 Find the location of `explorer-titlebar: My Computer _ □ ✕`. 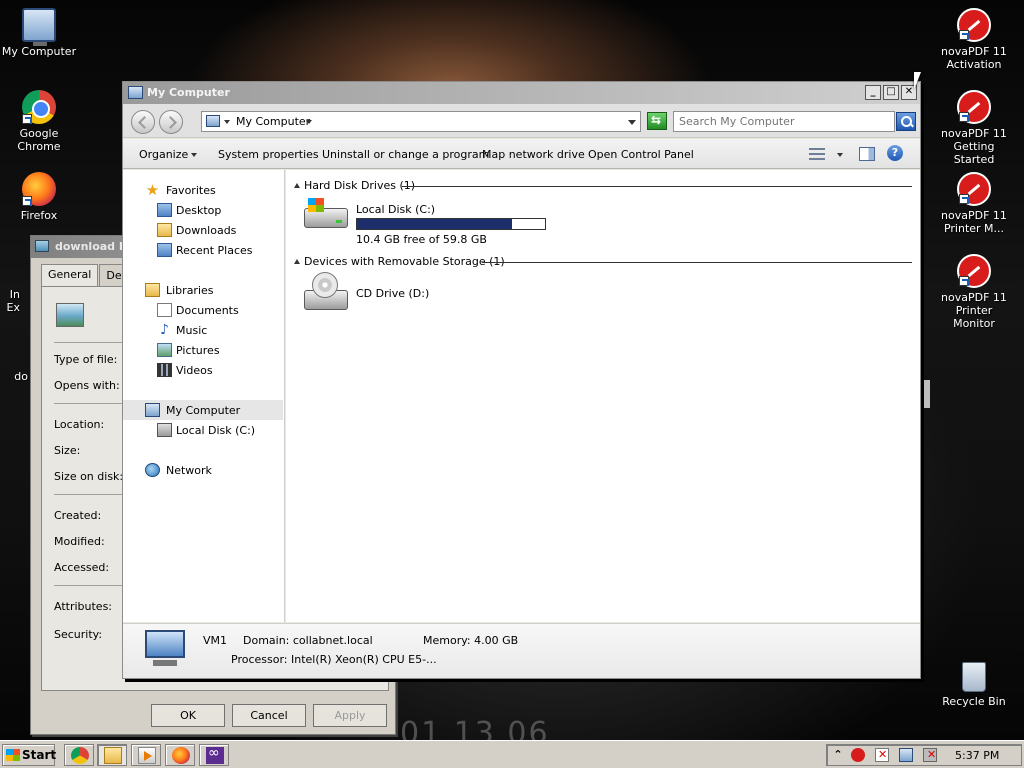

explorer-titlebar: My Computer _ □ ✕ is located at coordinates (521, 93).